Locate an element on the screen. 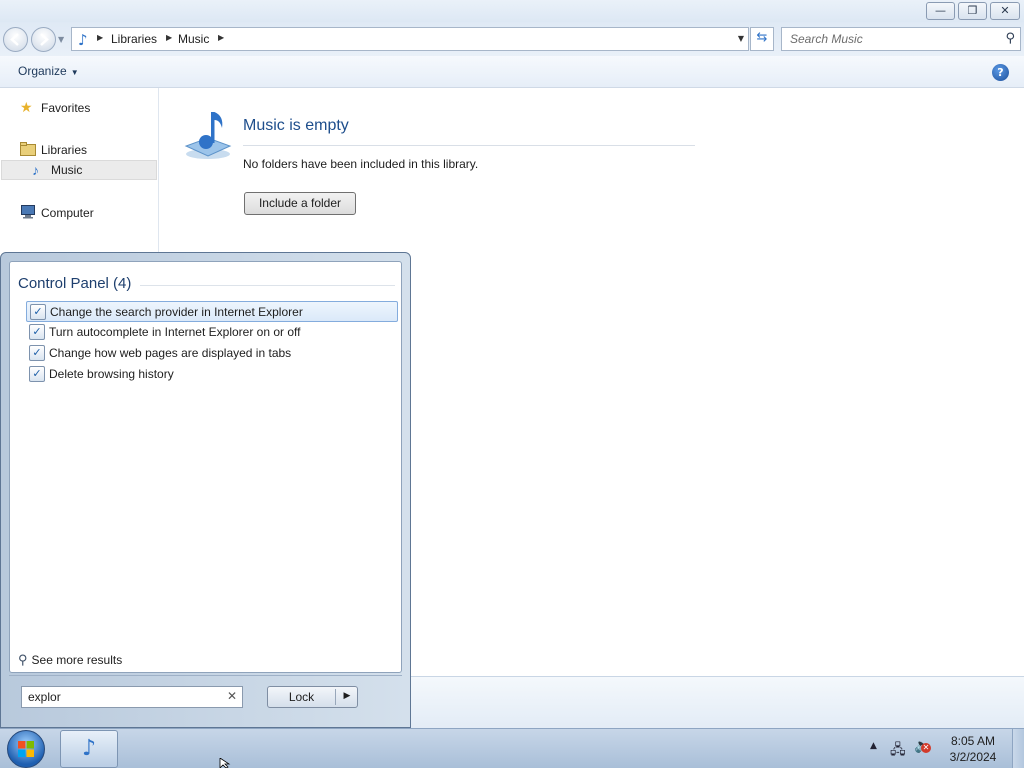  bottom-divider is located at coordinates (205, 675).